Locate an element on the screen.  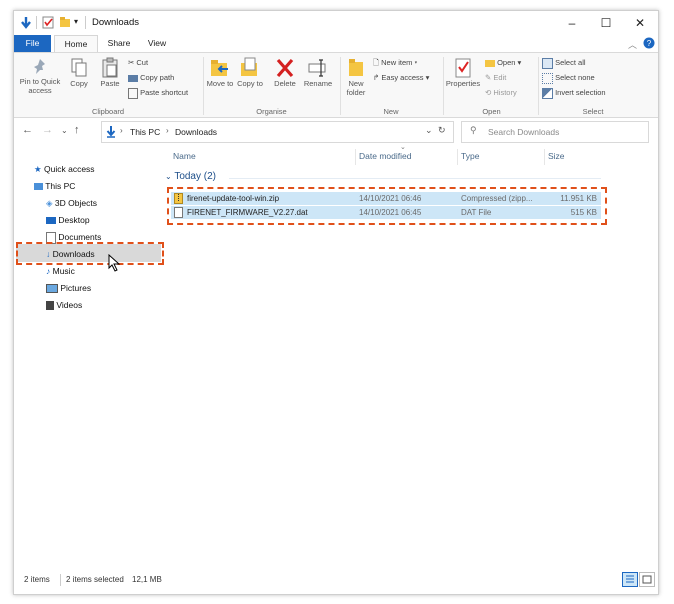
open-icon is located at coordinates (490, 63).